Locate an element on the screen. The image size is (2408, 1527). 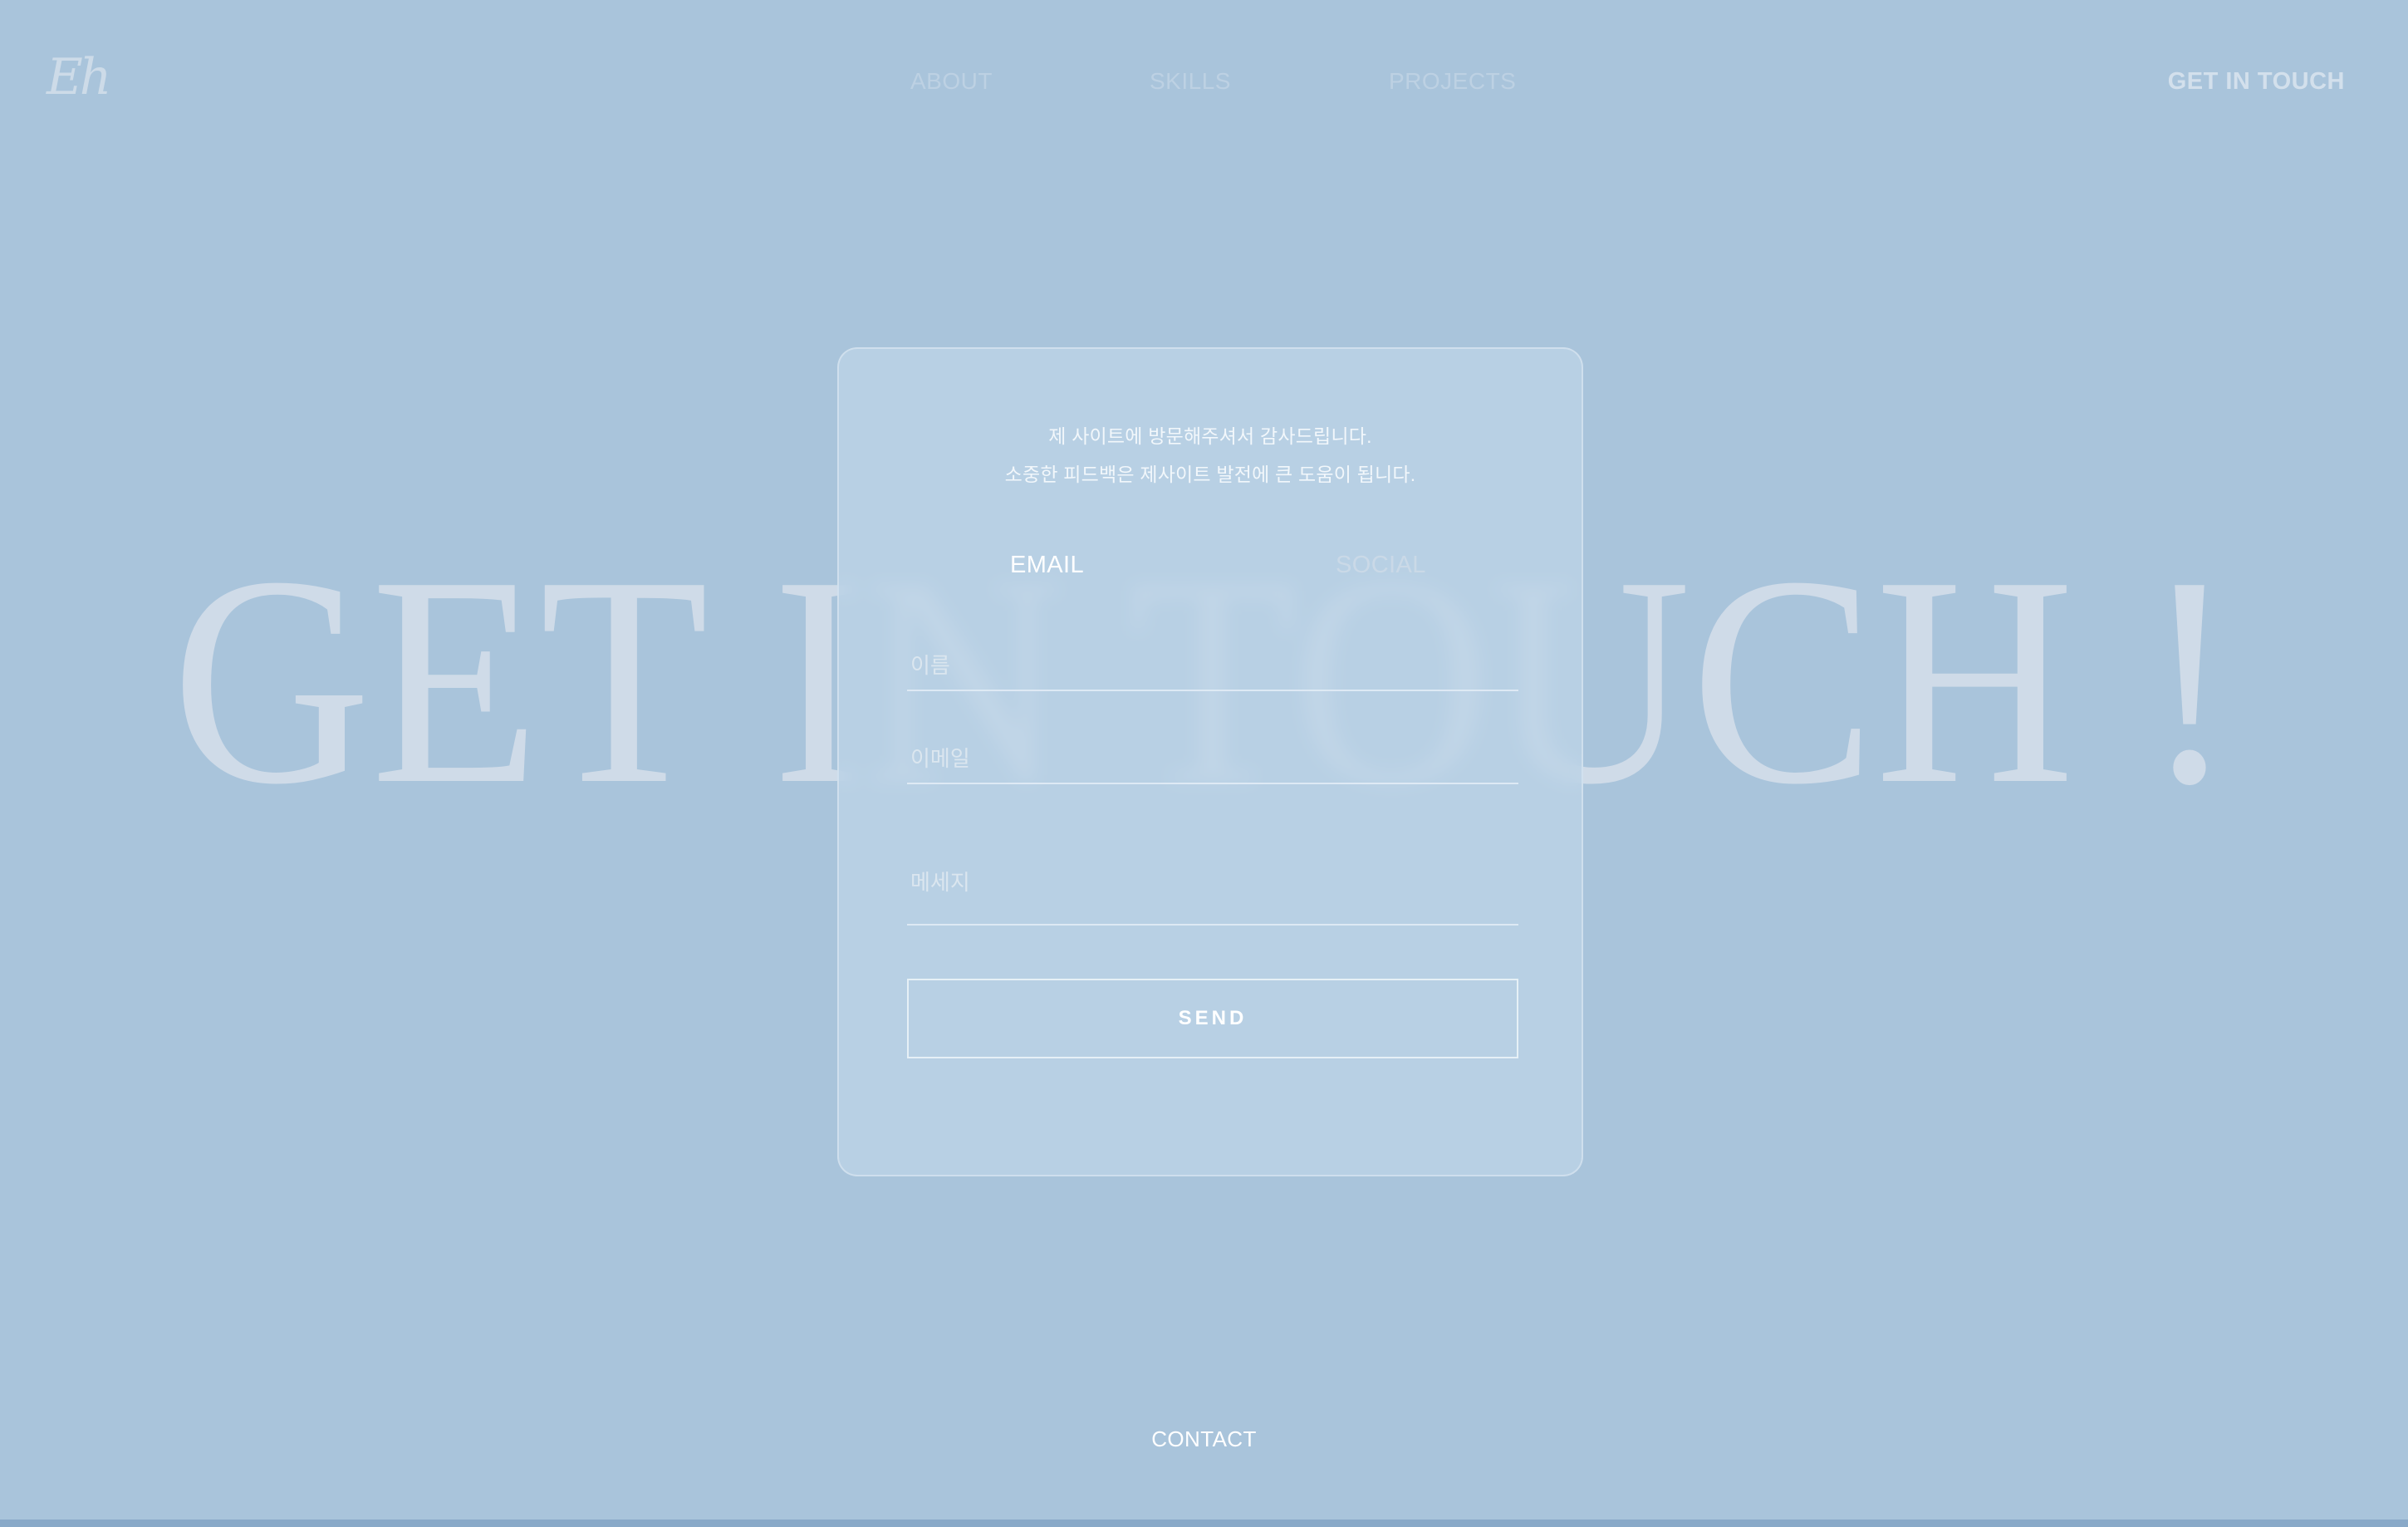
top-nav: Eh ABOUT SKILLS PROJECTS GET IN TOUCH is located at coordinates (1204, 83).